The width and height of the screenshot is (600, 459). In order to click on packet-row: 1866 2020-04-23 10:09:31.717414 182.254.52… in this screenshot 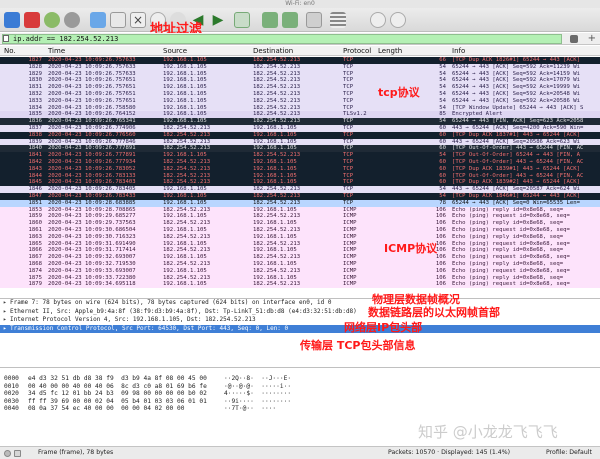, I will do `click(300, 251)`.